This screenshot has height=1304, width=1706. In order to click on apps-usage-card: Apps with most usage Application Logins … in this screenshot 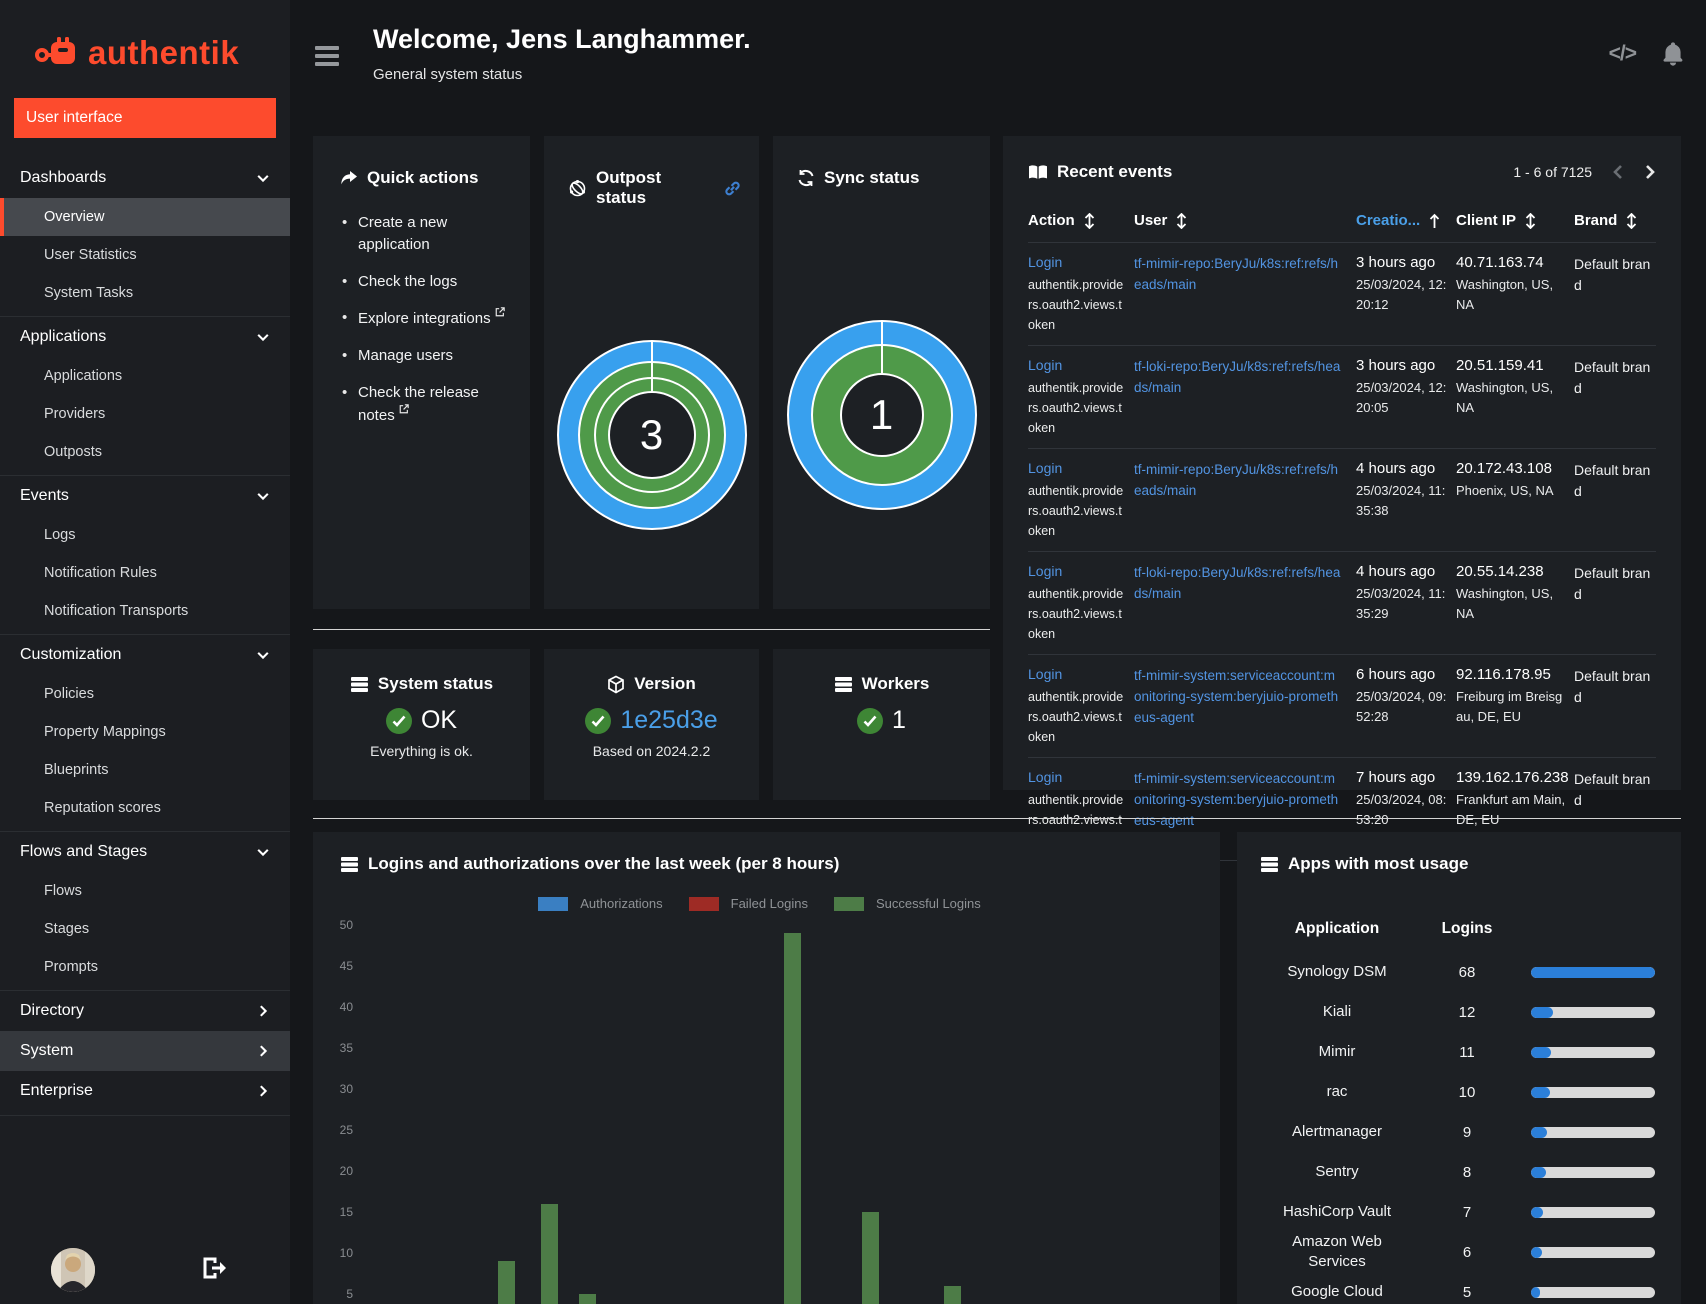, I will do `click(1459, 1068)`.